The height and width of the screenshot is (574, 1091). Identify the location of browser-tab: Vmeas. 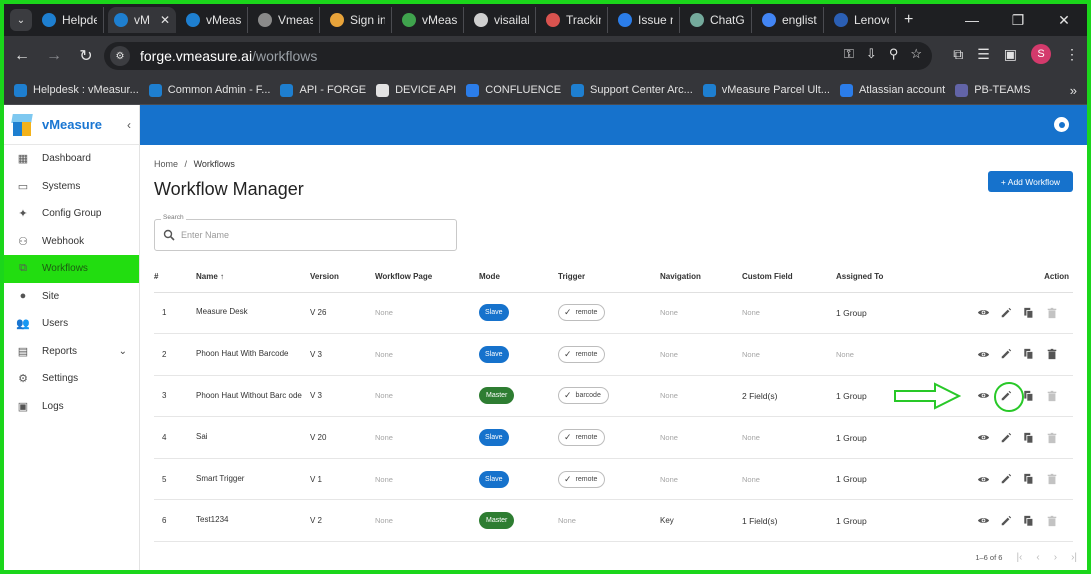
(286, 20).